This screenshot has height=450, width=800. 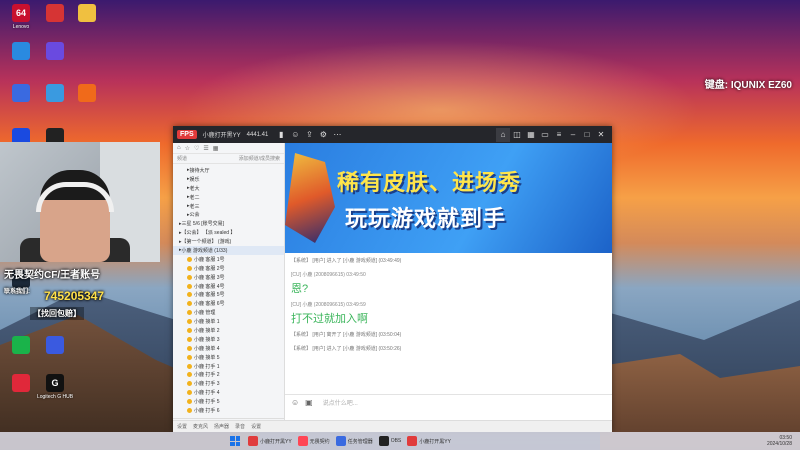 What do you see at coordinates (228, 401) in the screenshot?
I see `channel-list-item: 小鹿 打手 5` at bounding box center [228, 401].